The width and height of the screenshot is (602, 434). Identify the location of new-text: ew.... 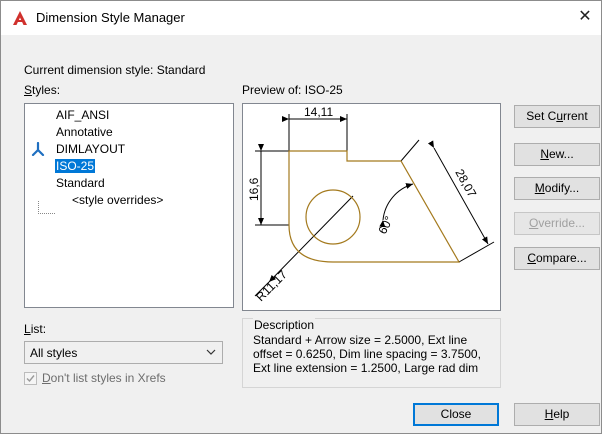
(561, 154).